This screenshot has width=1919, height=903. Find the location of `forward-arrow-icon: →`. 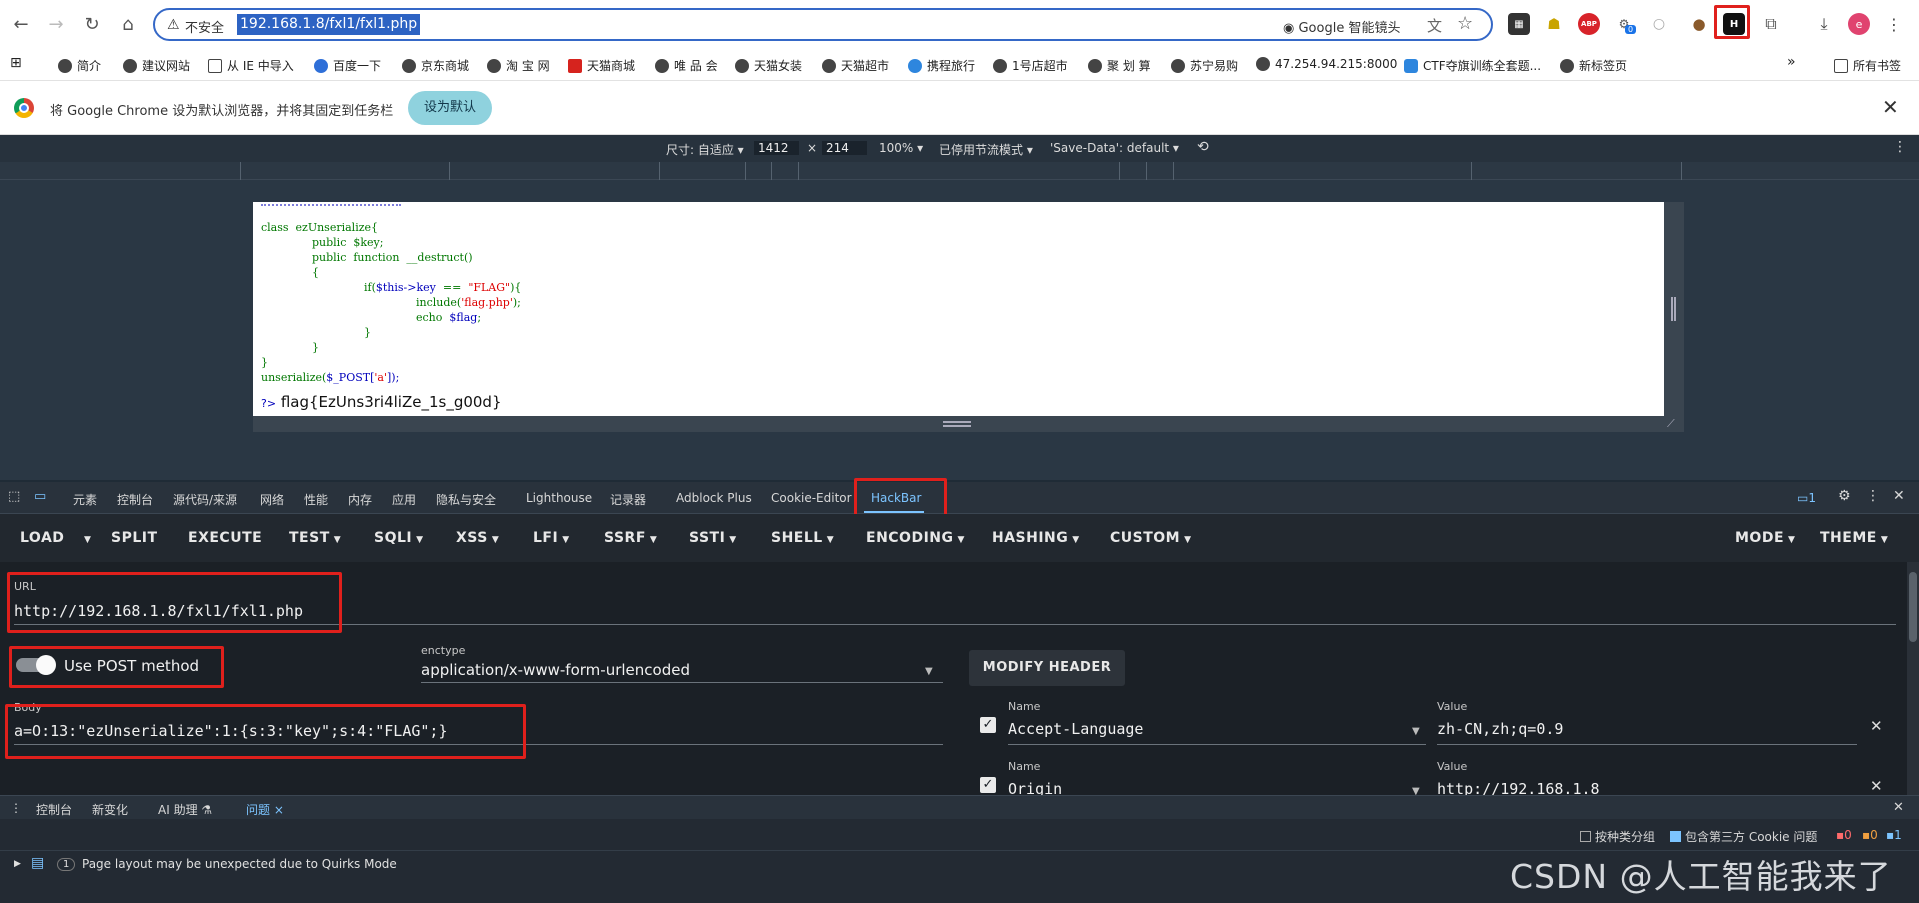

forward-arrow-icon: → is located at coordinates (56, 24).